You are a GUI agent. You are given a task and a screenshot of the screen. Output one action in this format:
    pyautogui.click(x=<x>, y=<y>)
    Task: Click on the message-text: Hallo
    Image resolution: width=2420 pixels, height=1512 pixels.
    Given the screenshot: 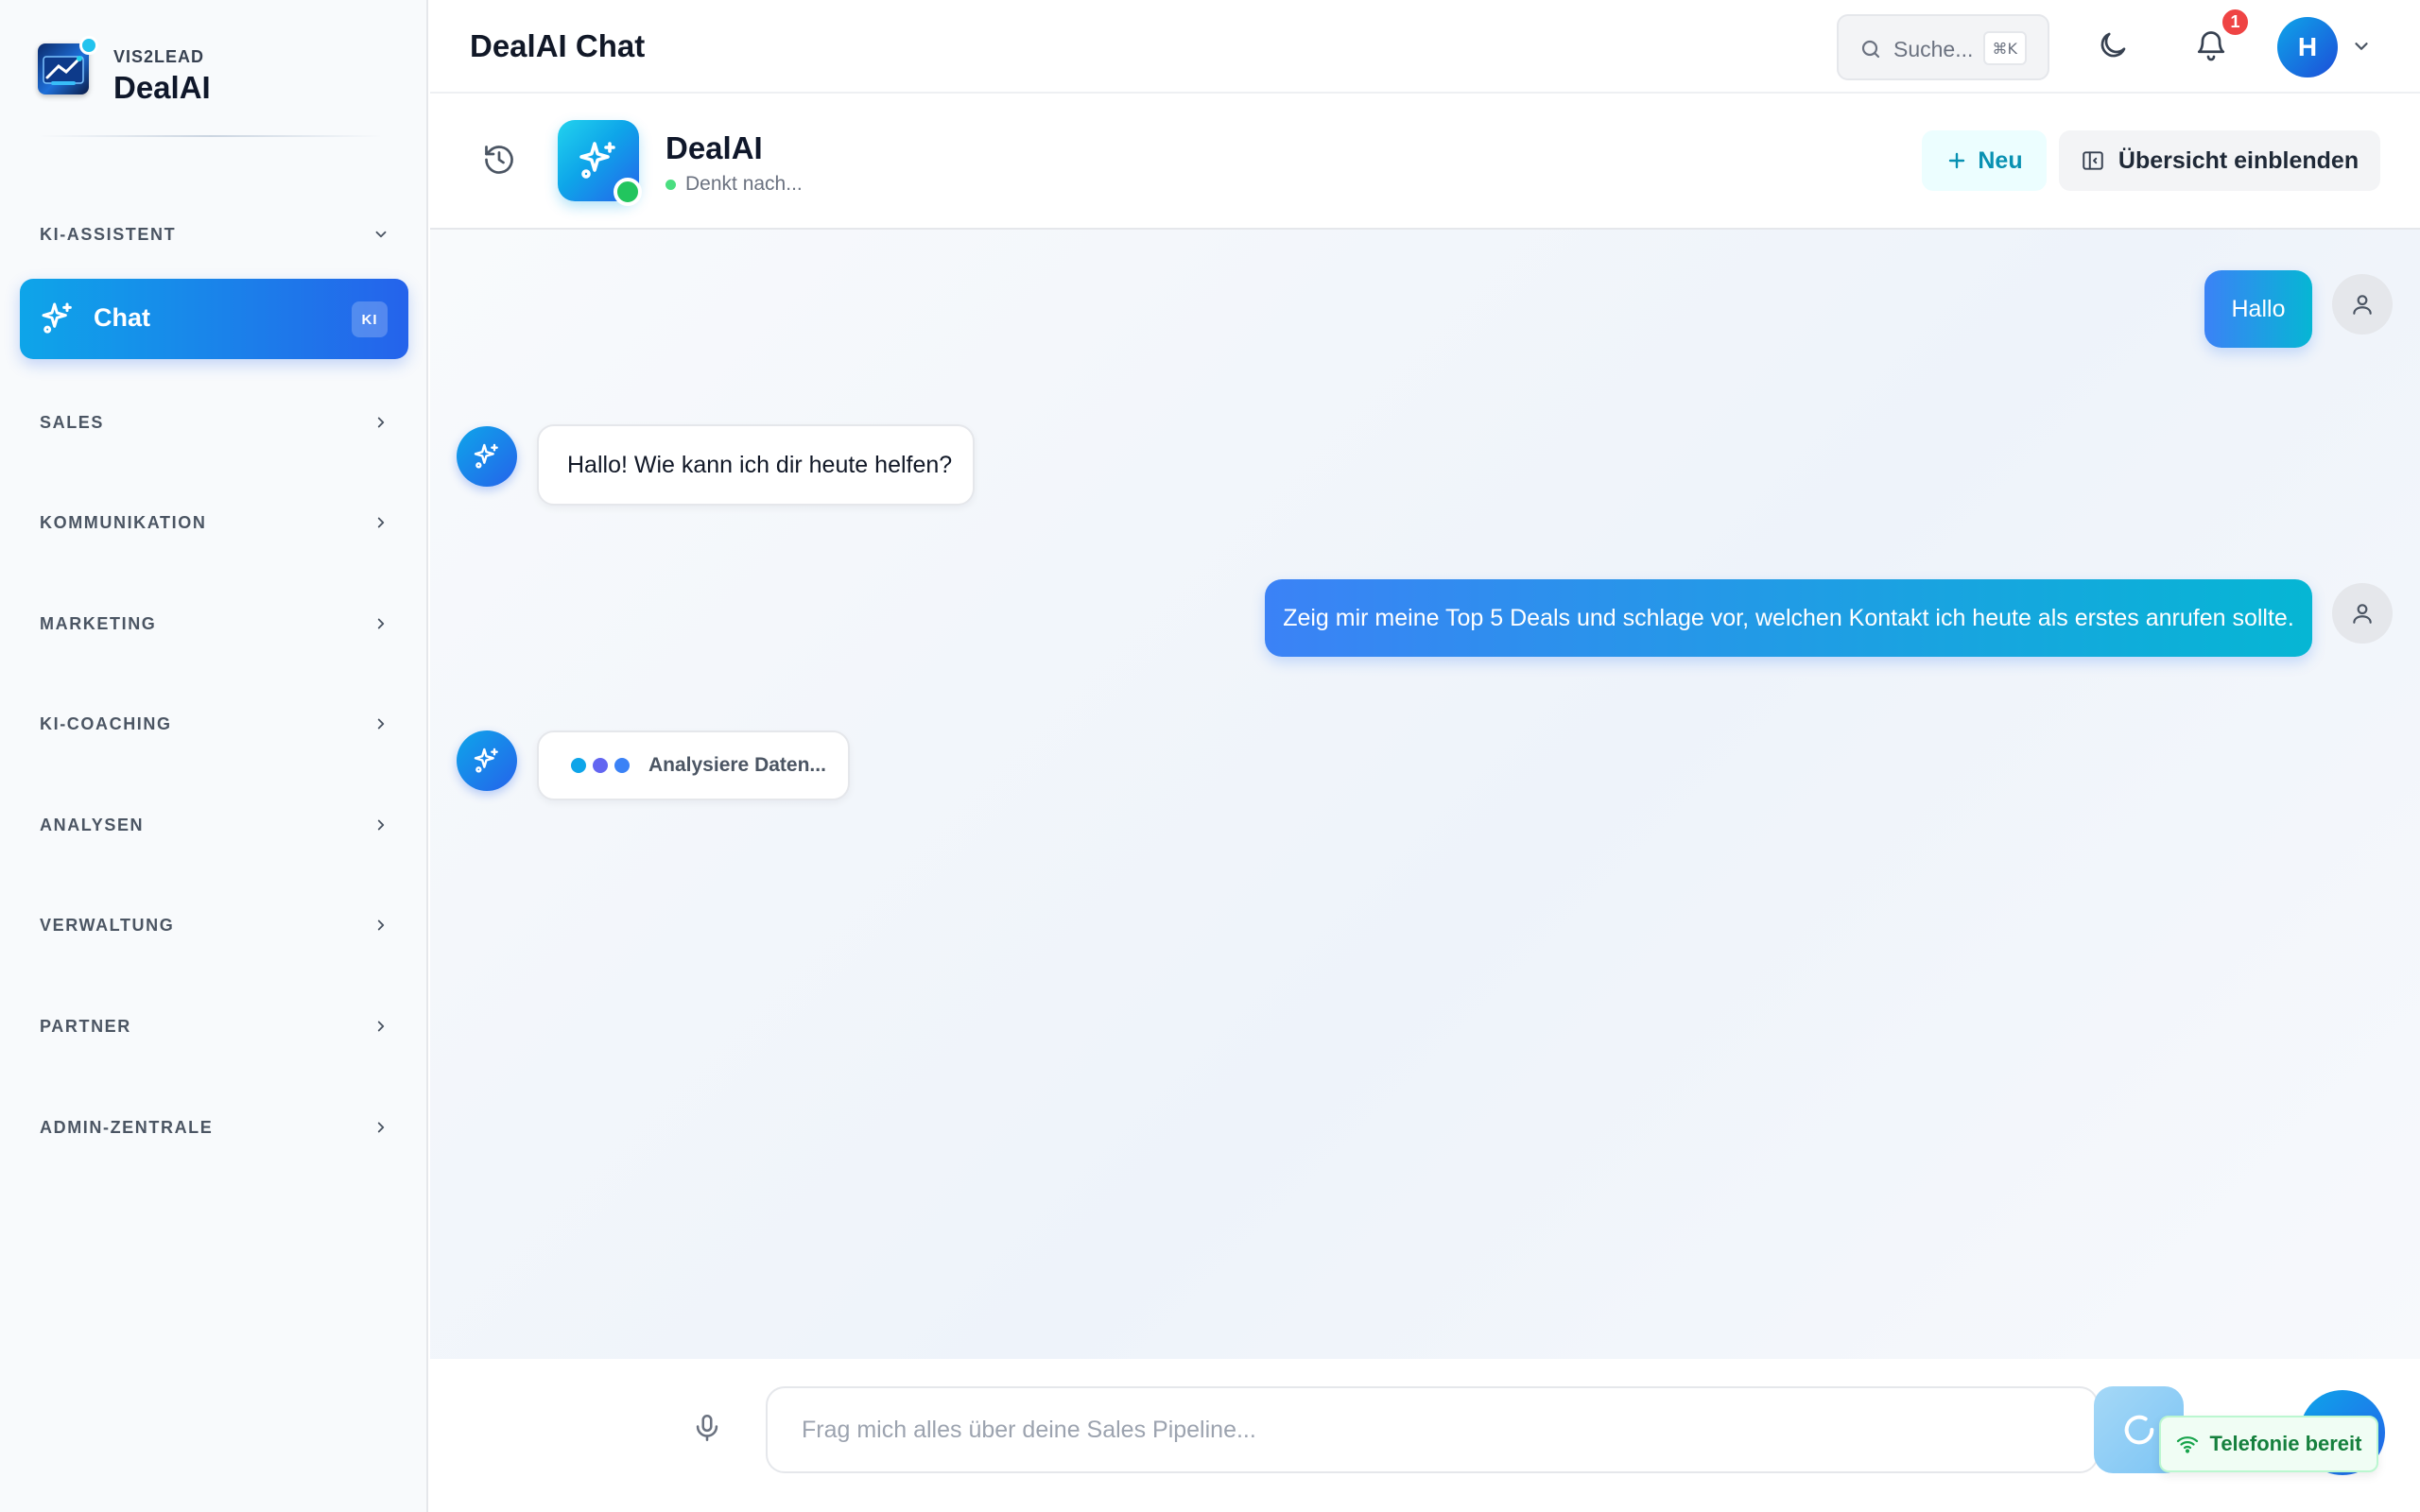 What is the action you would take?
    pyautogui.click(x=2259, y=308)
    